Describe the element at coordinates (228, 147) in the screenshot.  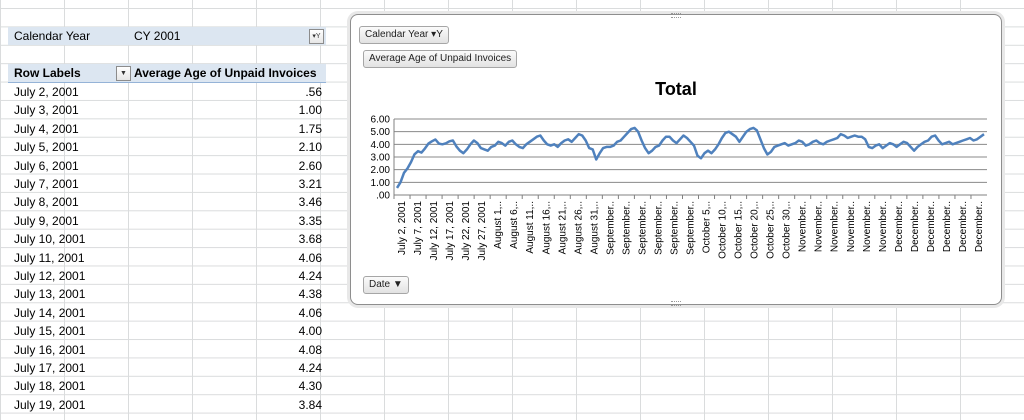
I see `row-value: 2.10` at that location.